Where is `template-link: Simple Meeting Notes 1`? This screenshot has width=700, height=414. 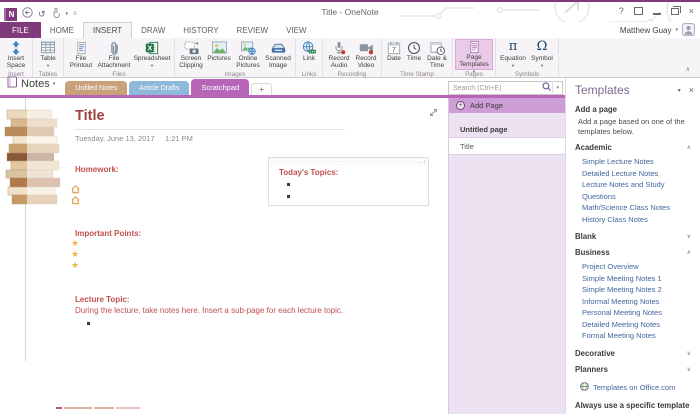
template-link: Simple Meeting Notes 1 is located at coordinates (638, 279).